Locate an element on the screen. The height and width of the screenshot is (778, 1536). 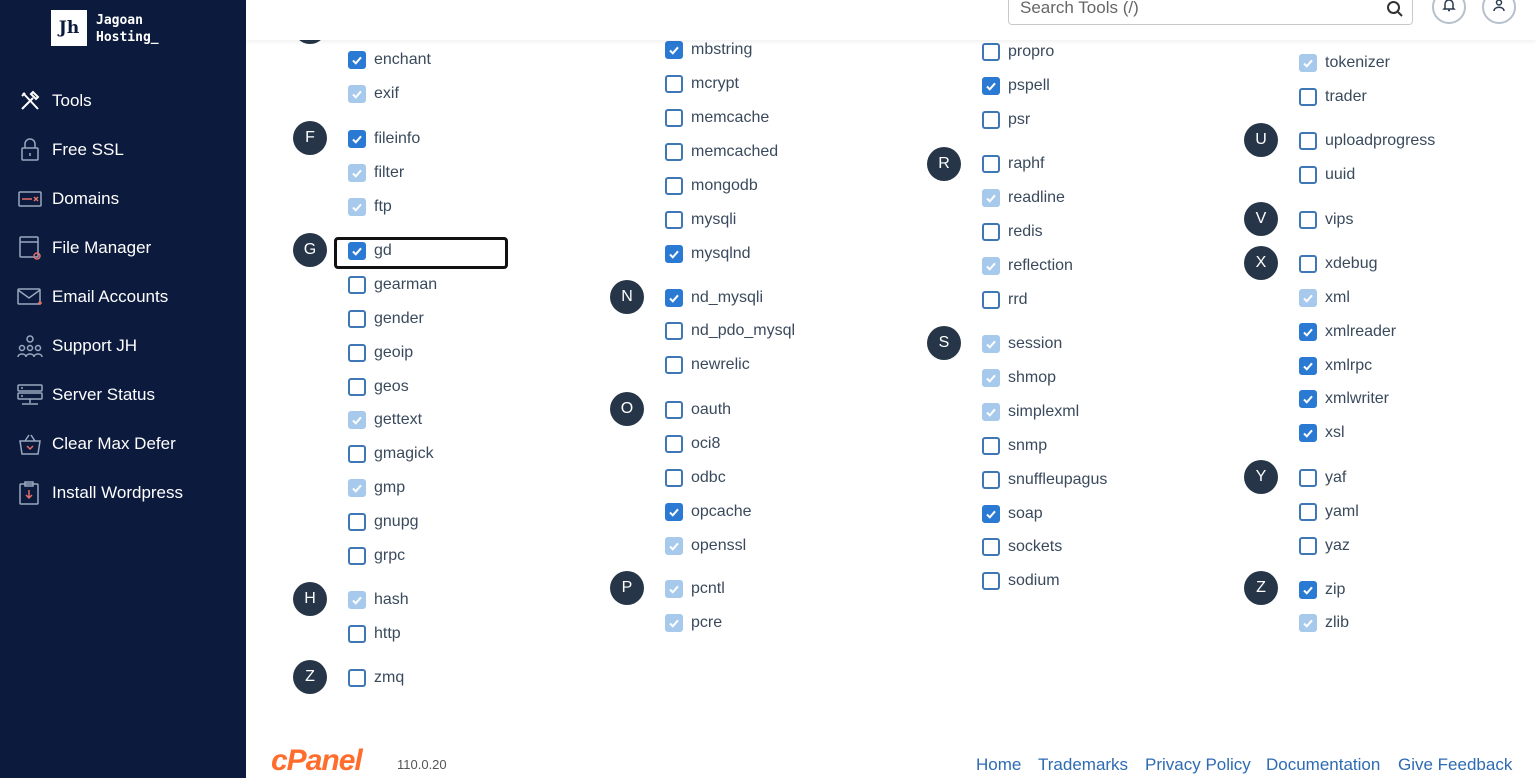
extension-xdebug: xdebug is located at coordinates (1338, 264).